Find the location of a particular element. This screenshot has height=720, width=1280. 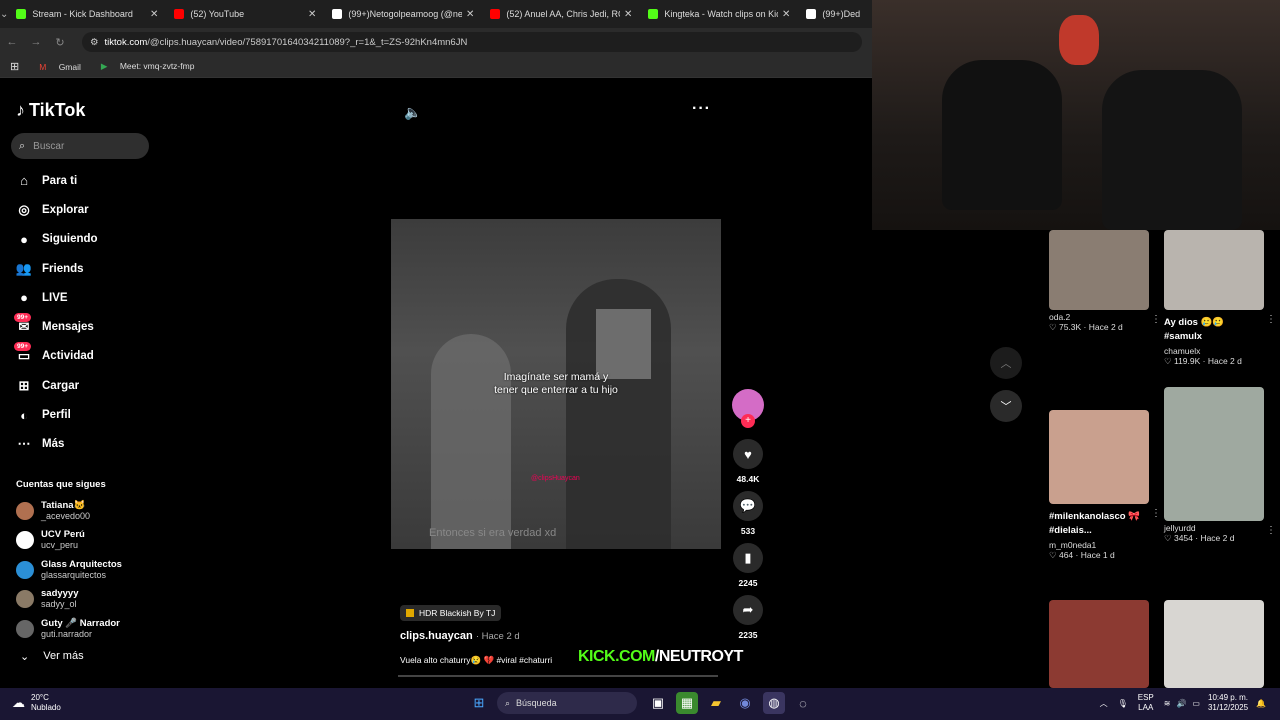

bookmark-gmail: M Gmail is located at coordinates (55, 67).